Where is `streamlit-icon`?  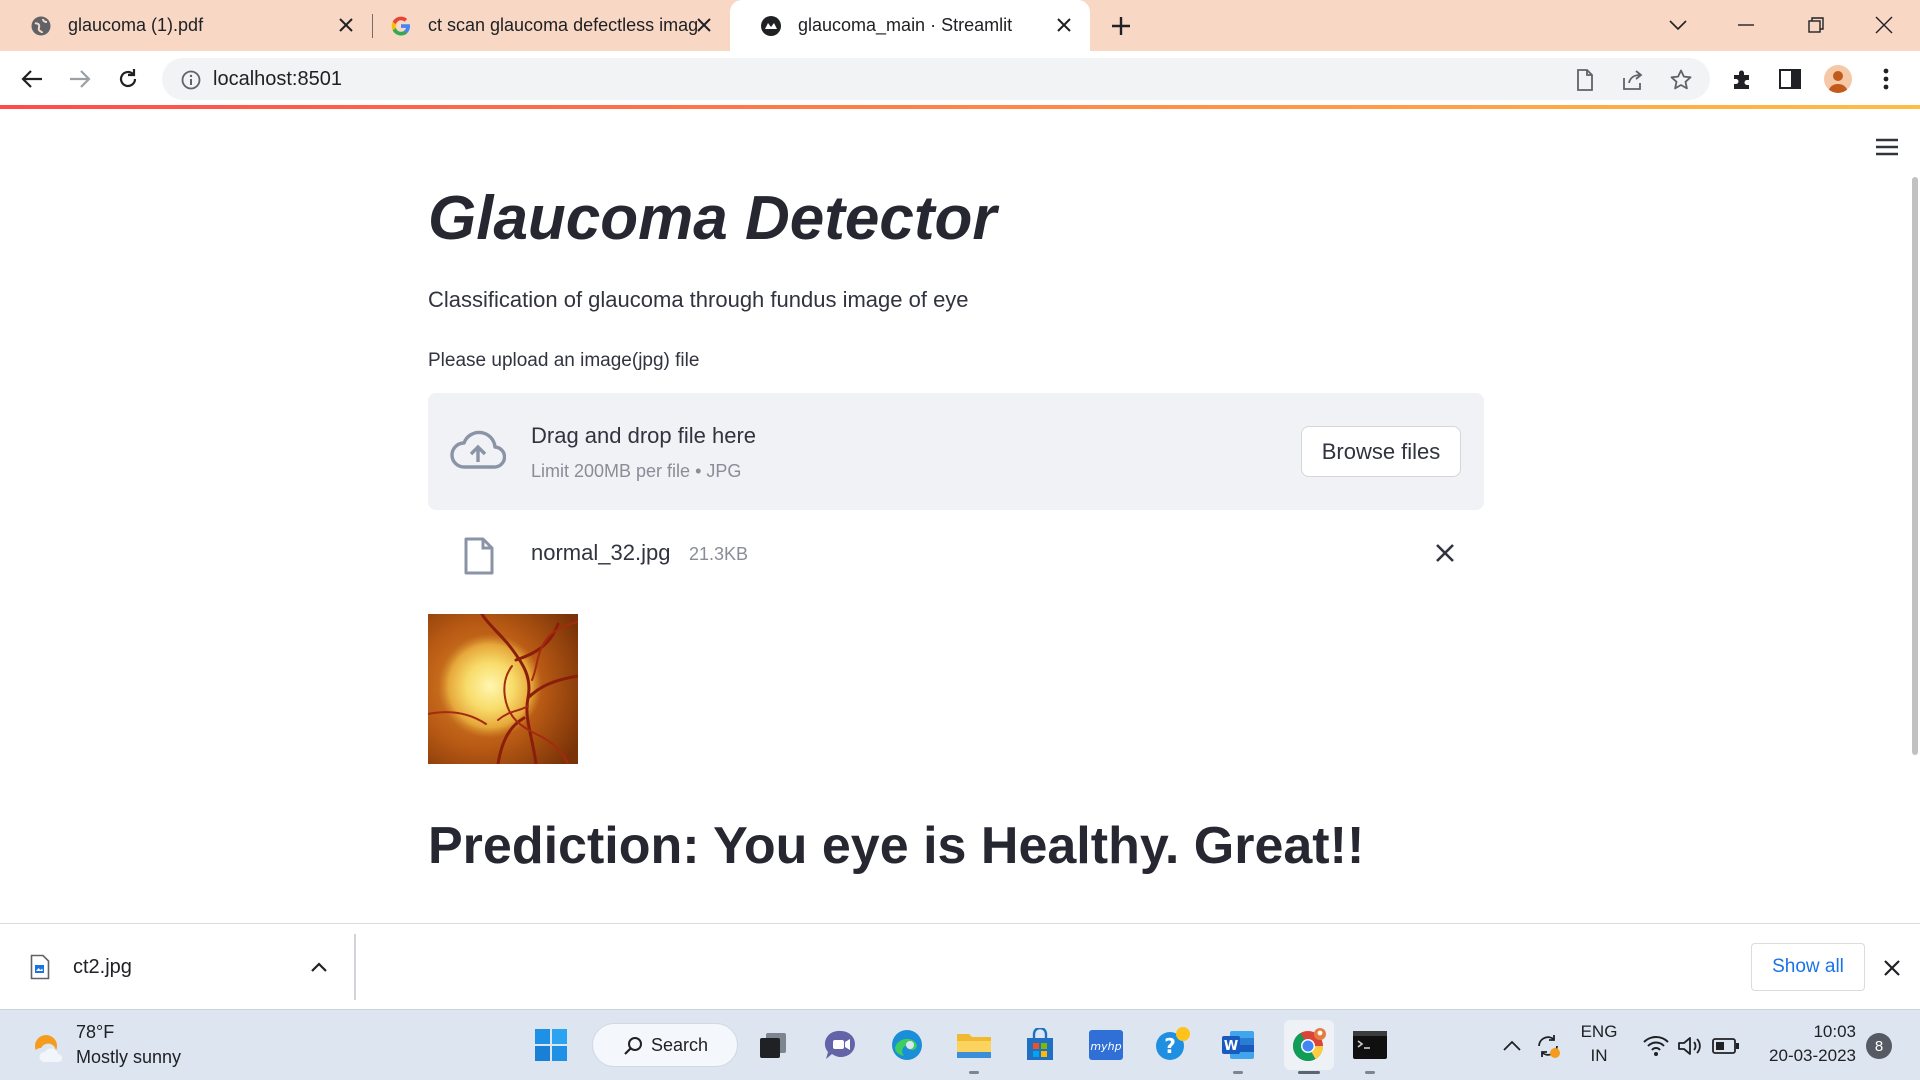
streamlit-icon is located at coordinates (771, 26).